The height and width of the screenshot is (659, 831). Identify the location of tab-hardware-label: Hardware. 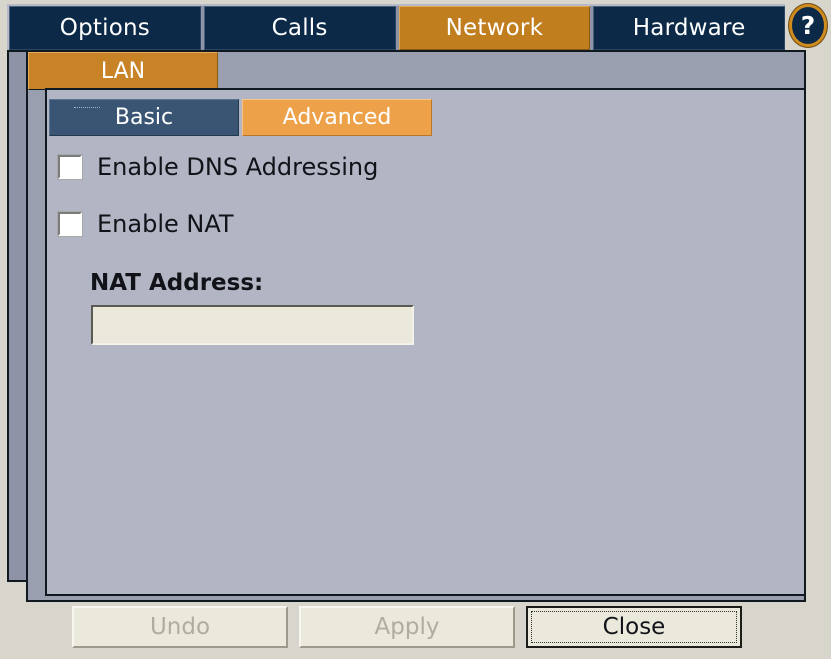
(689, 28).